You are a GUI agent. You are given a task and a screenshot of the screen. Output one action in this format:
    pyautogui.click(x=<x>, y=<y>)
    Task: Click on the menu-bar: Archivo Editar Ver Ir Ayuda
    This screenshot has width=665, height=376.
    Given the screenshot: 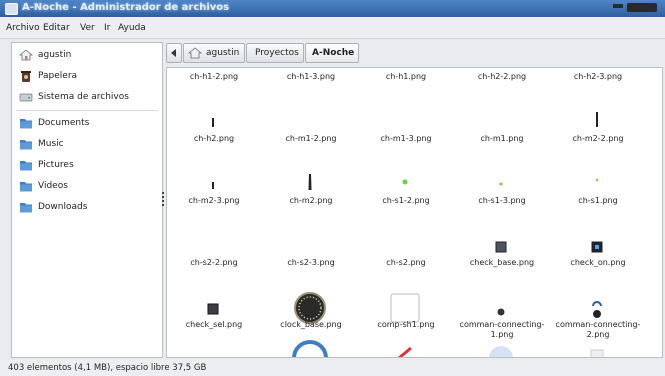 What is the action you would take?
    pyautogui.click(x=332, y=28)
    